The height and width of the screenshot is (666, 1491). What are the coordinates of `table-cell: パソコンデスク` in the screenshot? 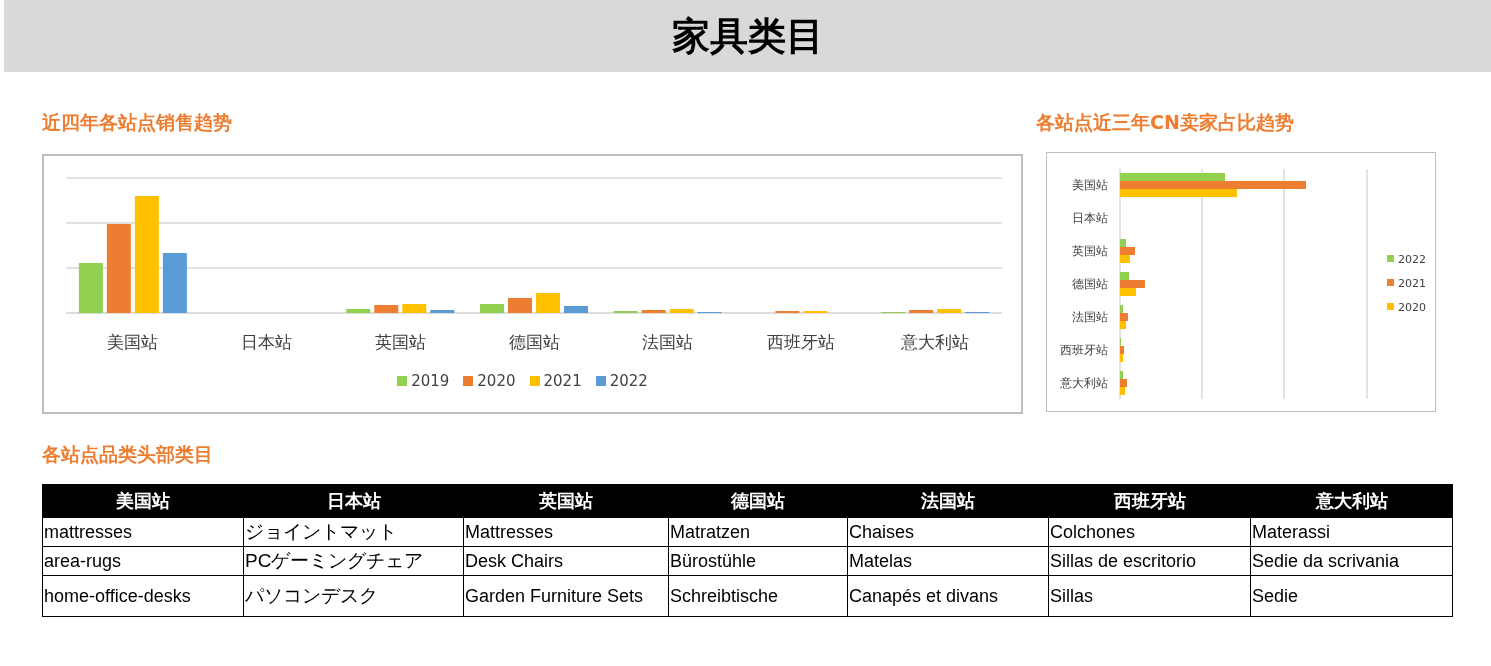 It's located at (353, 596).